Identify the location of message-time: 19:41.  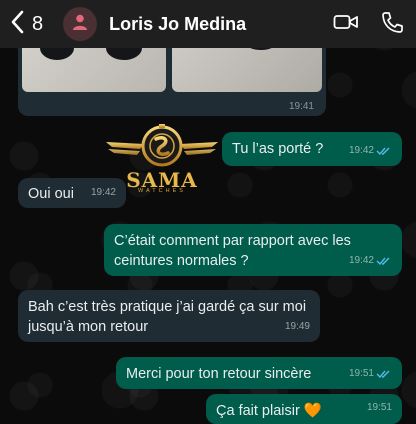
(301, 106).